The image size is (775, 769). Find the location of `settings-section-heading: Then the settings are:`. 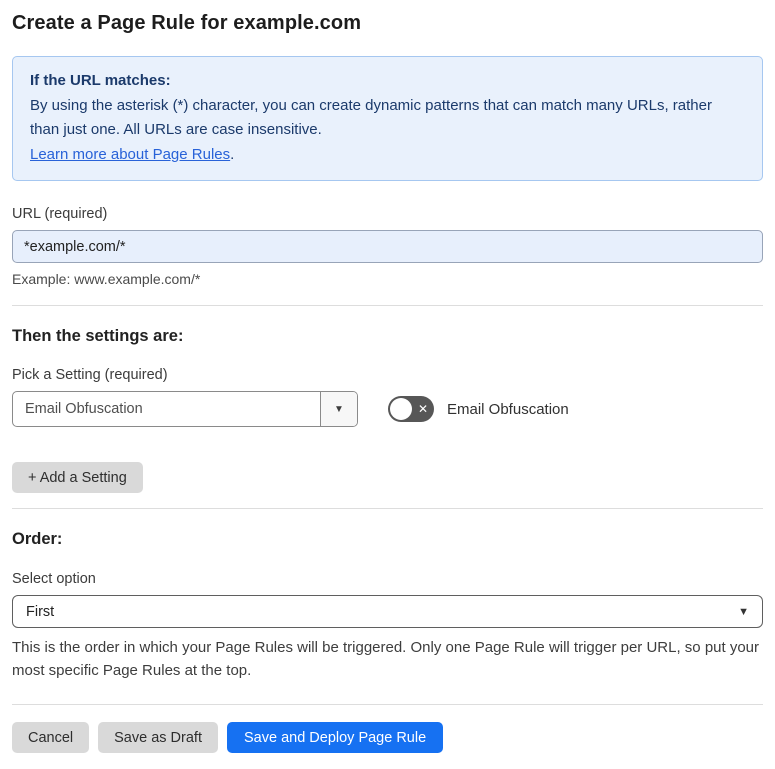

settings-section-heading: Then the settings are: is located at coordinates (98, 336).